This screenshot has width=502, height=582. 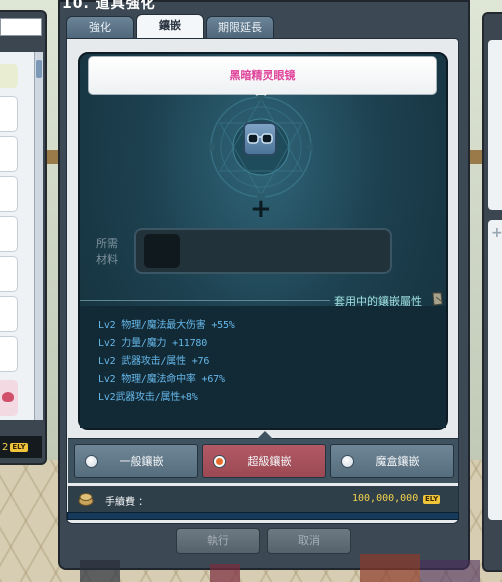 I want to click on stat-line: Lv2 物理/魔法命中率 +67%, so click(x=161, y=379).